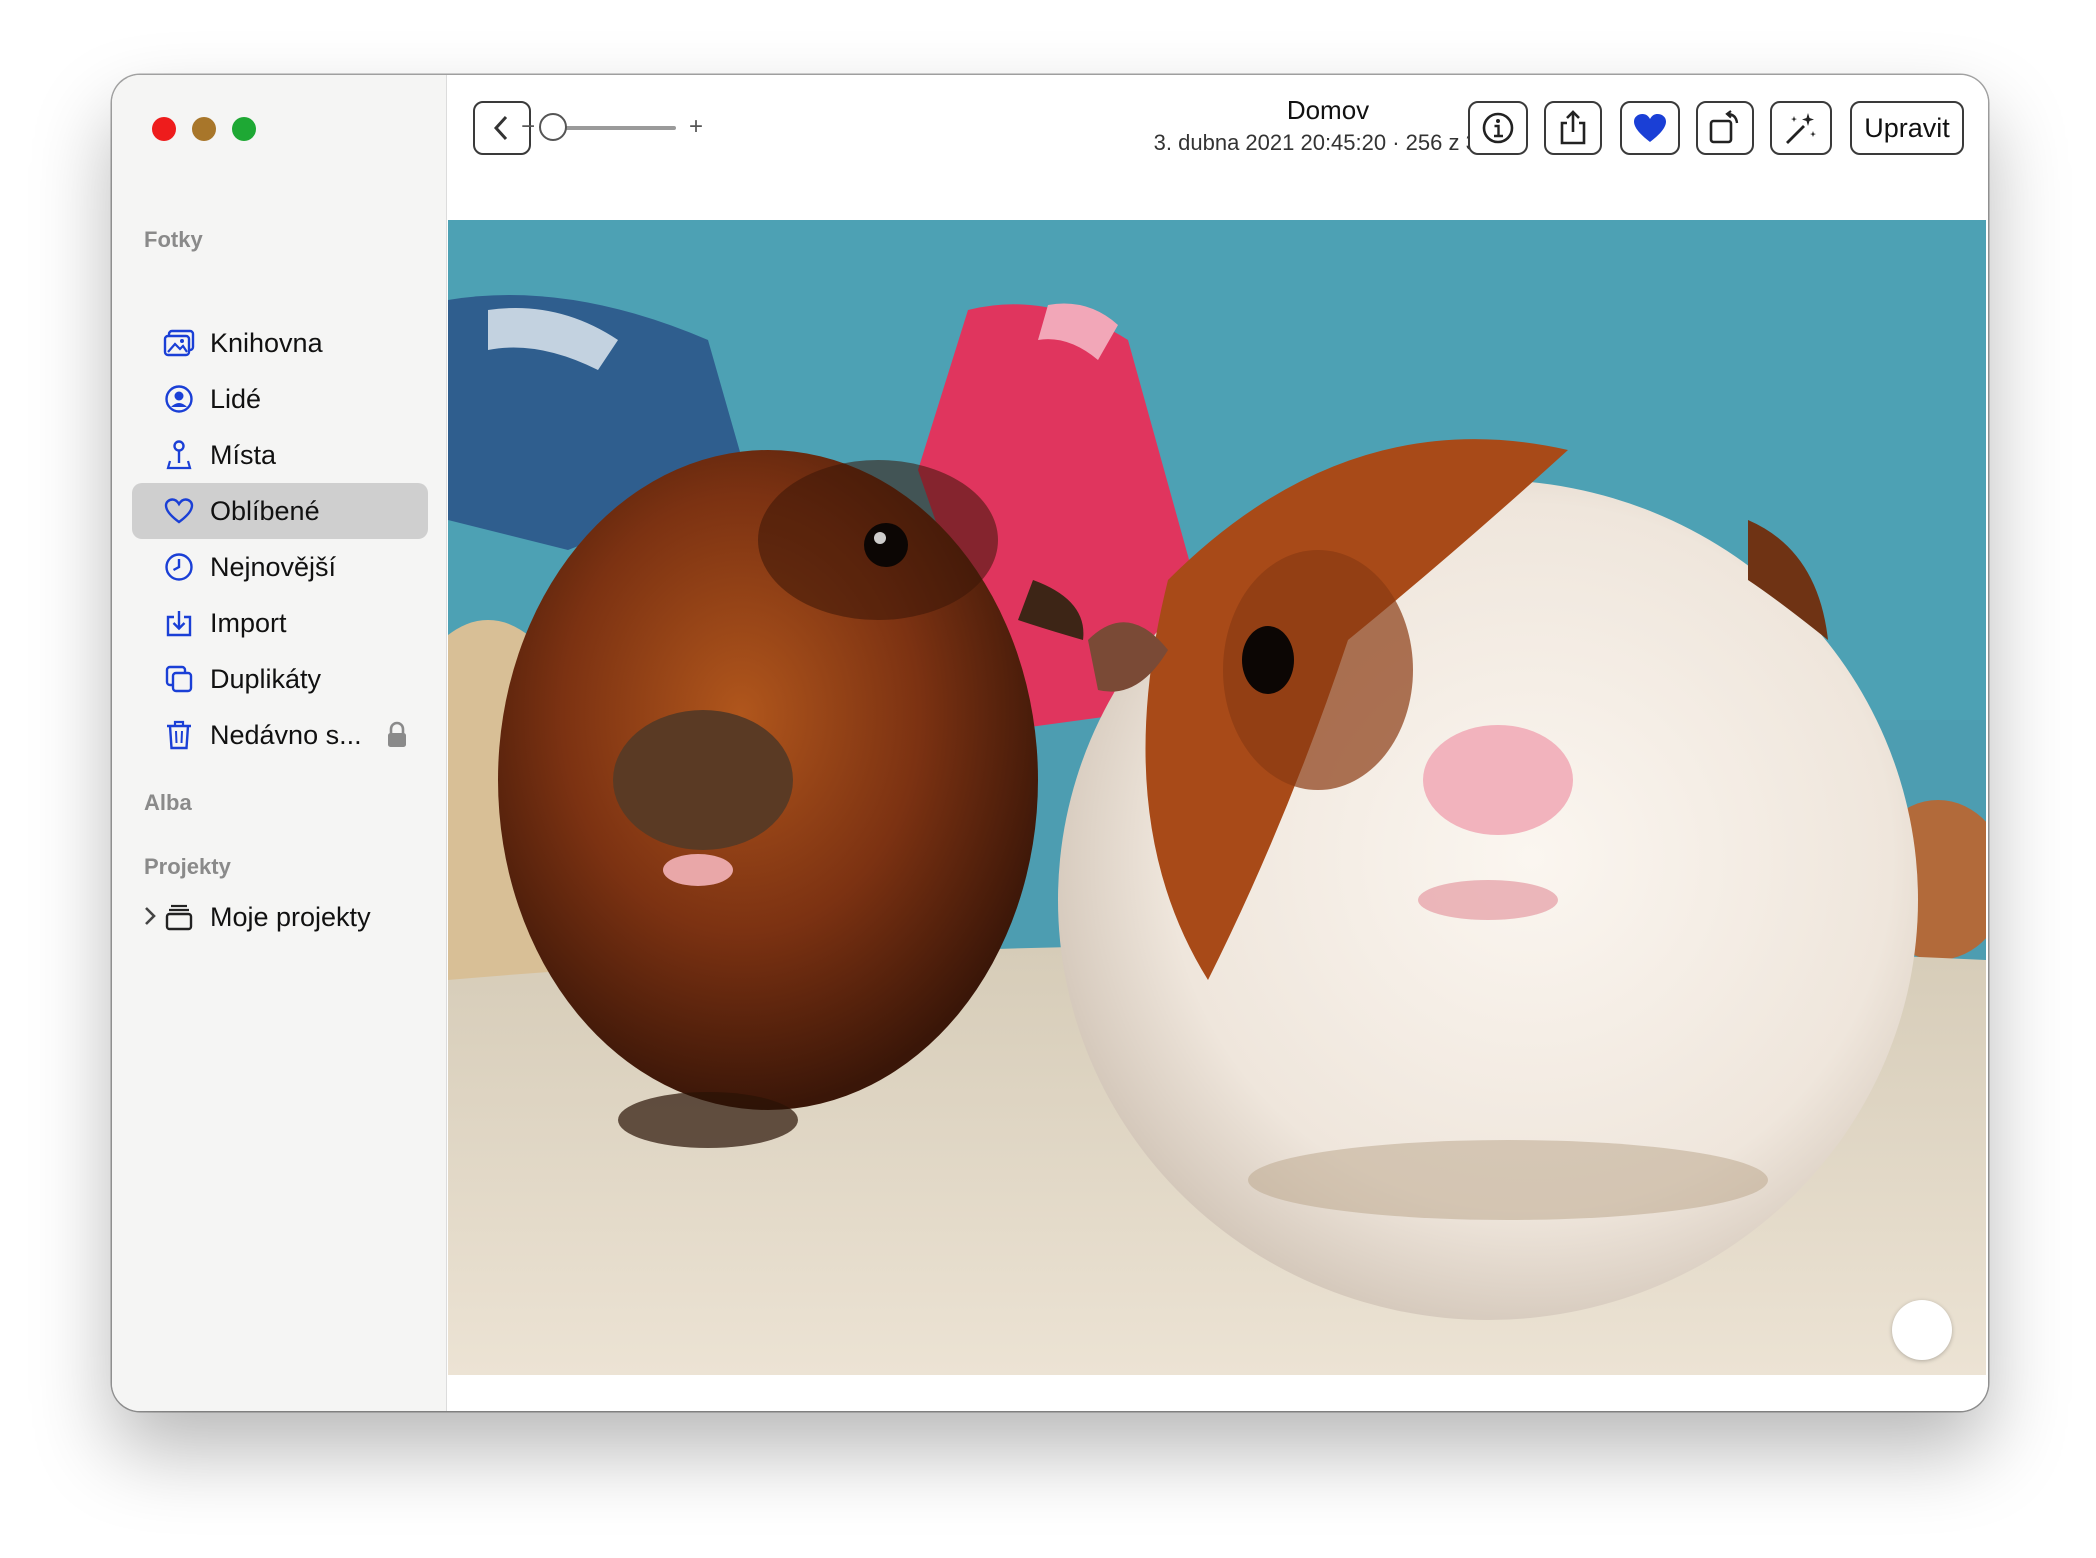  I want to click on minimize-window-button, so click(204, 129).